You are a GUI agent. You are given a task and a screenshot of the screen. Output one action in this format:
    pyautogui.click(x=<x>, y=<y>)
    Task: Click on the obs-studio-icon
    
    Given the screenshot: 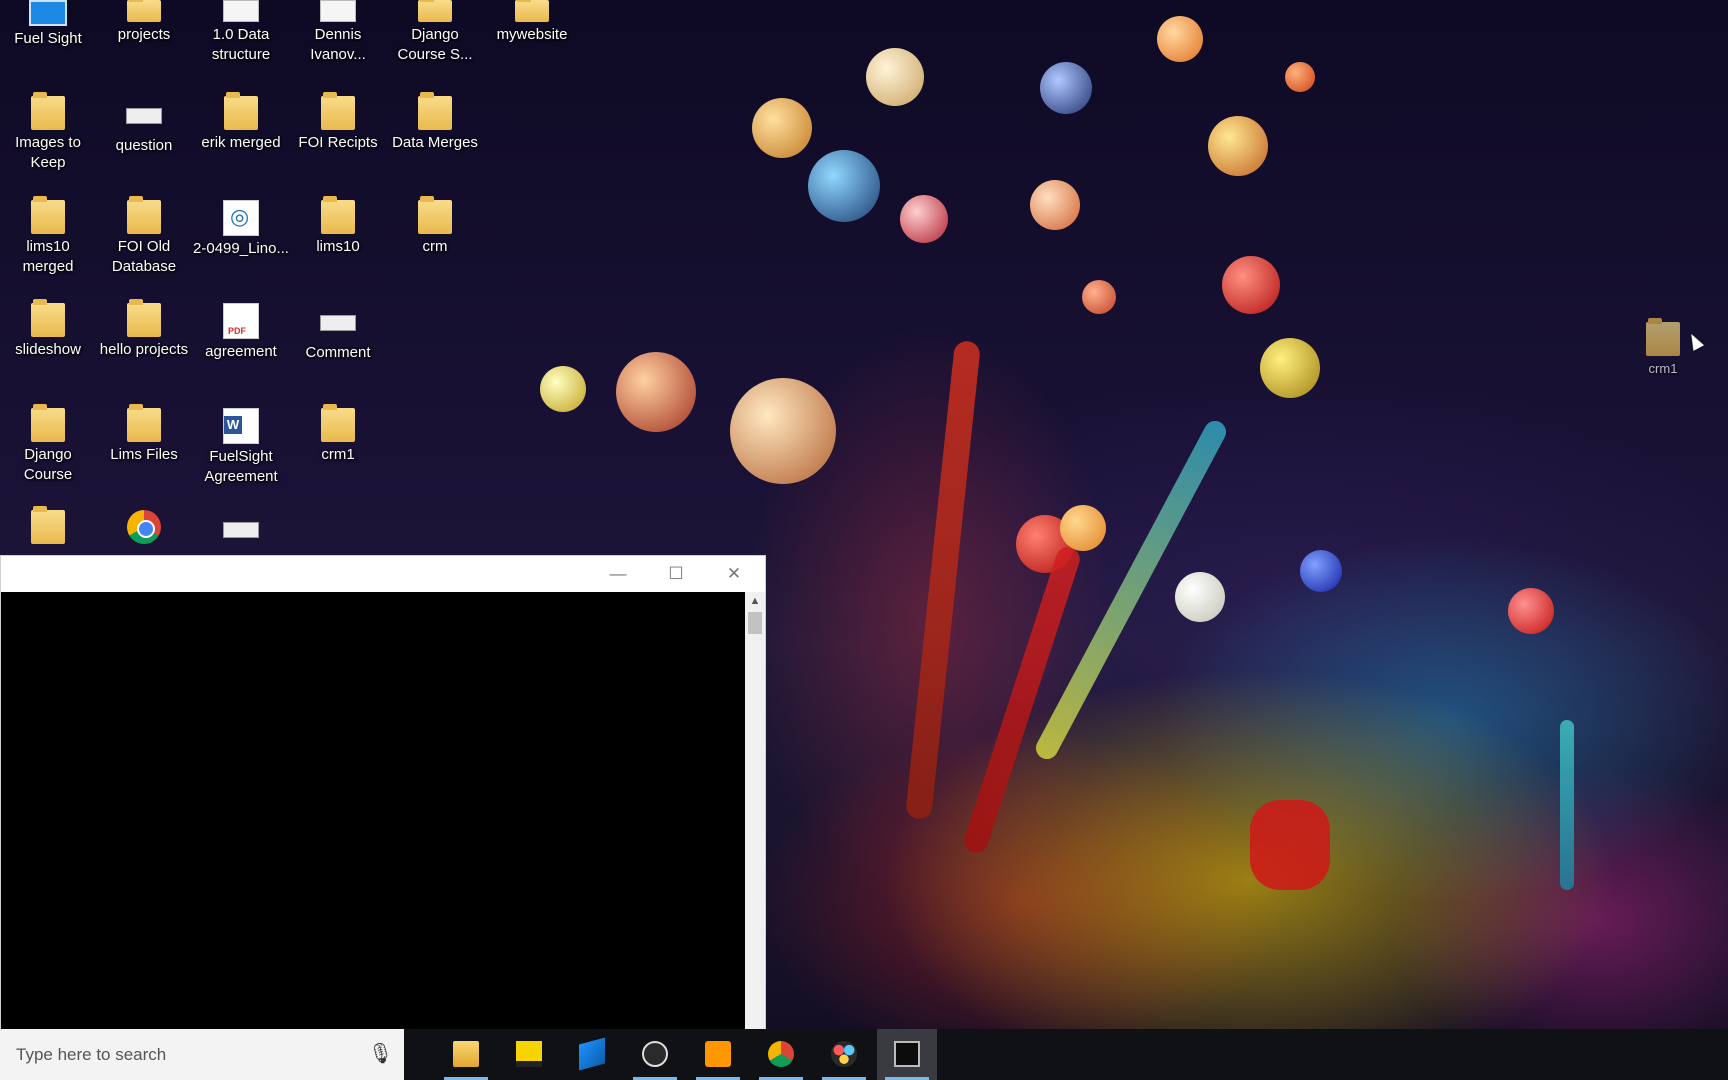 What is the action you would take?
    pyautogui.click(x=655, y=1054)
    